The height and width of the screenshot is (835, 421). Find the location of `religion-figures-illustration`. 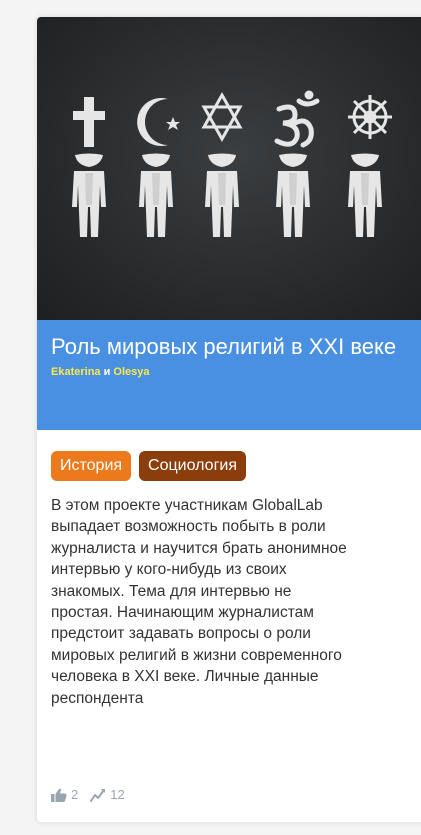

religion-figures-illustration is located at coordinates (232, 163).